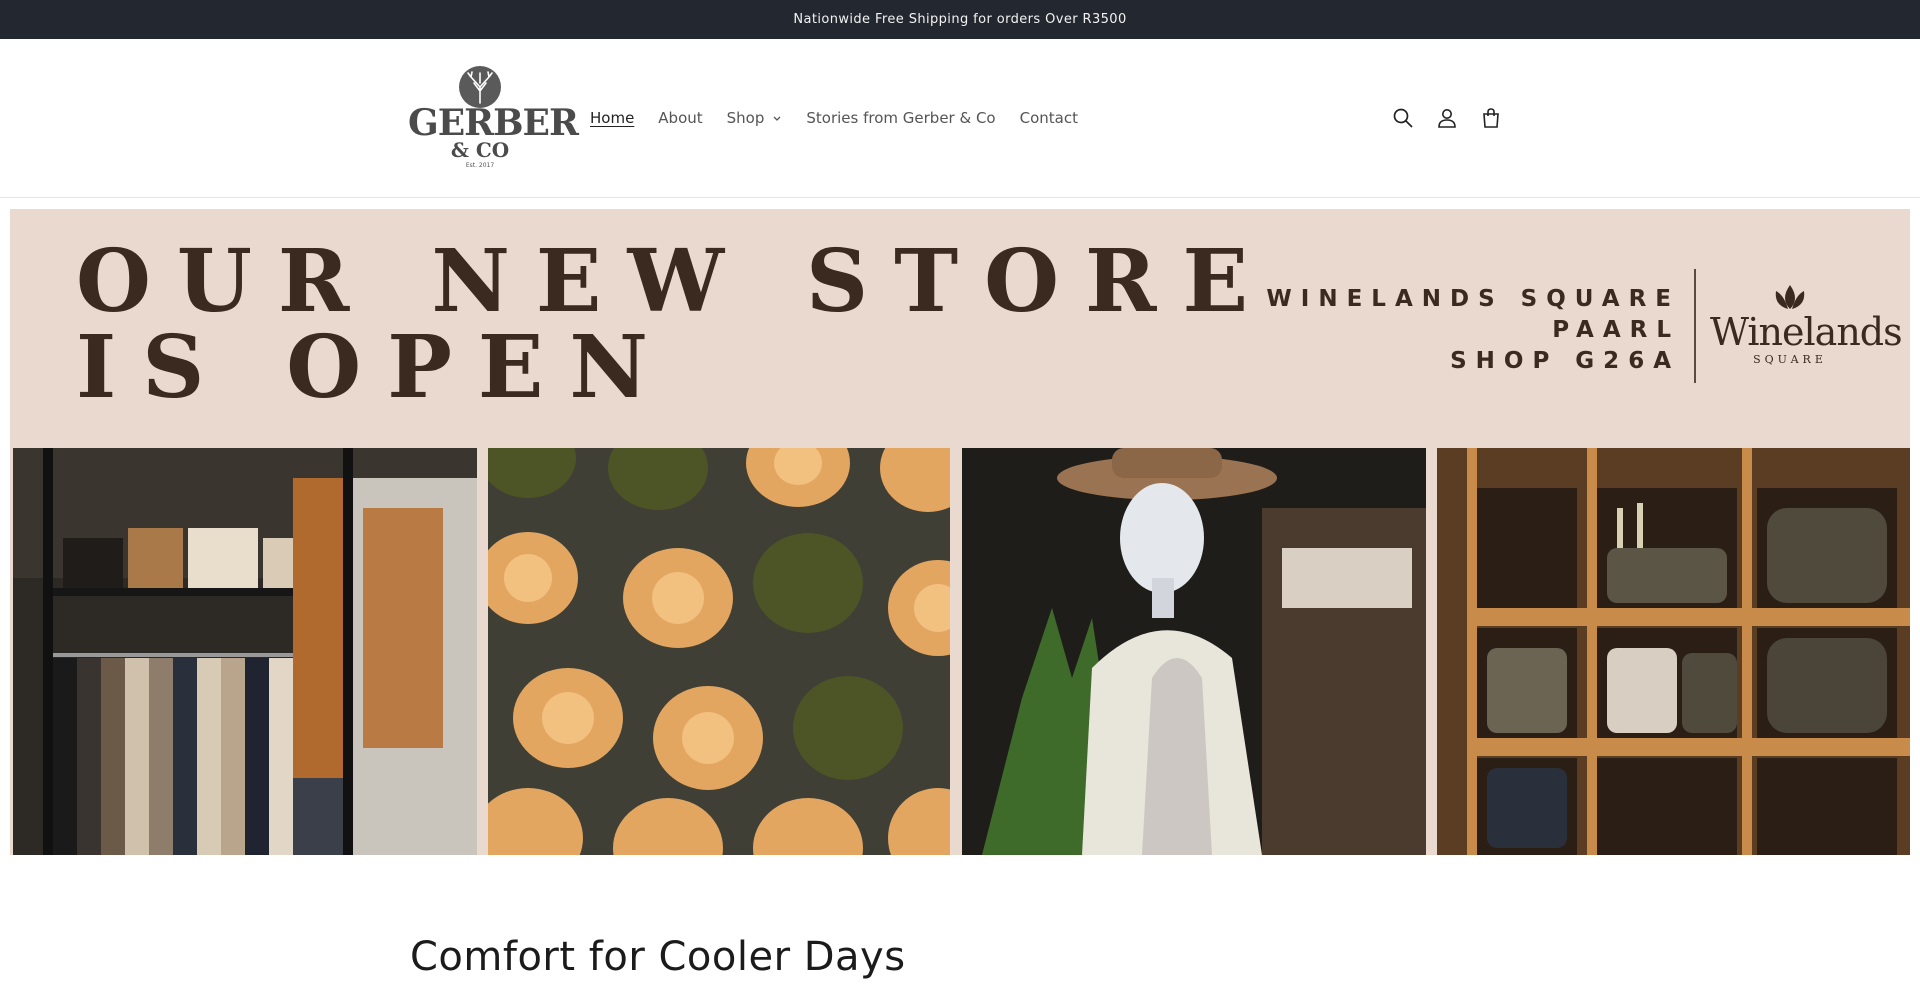 Image resolution: width=1920 pixels, height=993 pixels. Describe the element at coordinates (1616, 330) in the screenshot. I see `address-line-2: PAARL` at that location.